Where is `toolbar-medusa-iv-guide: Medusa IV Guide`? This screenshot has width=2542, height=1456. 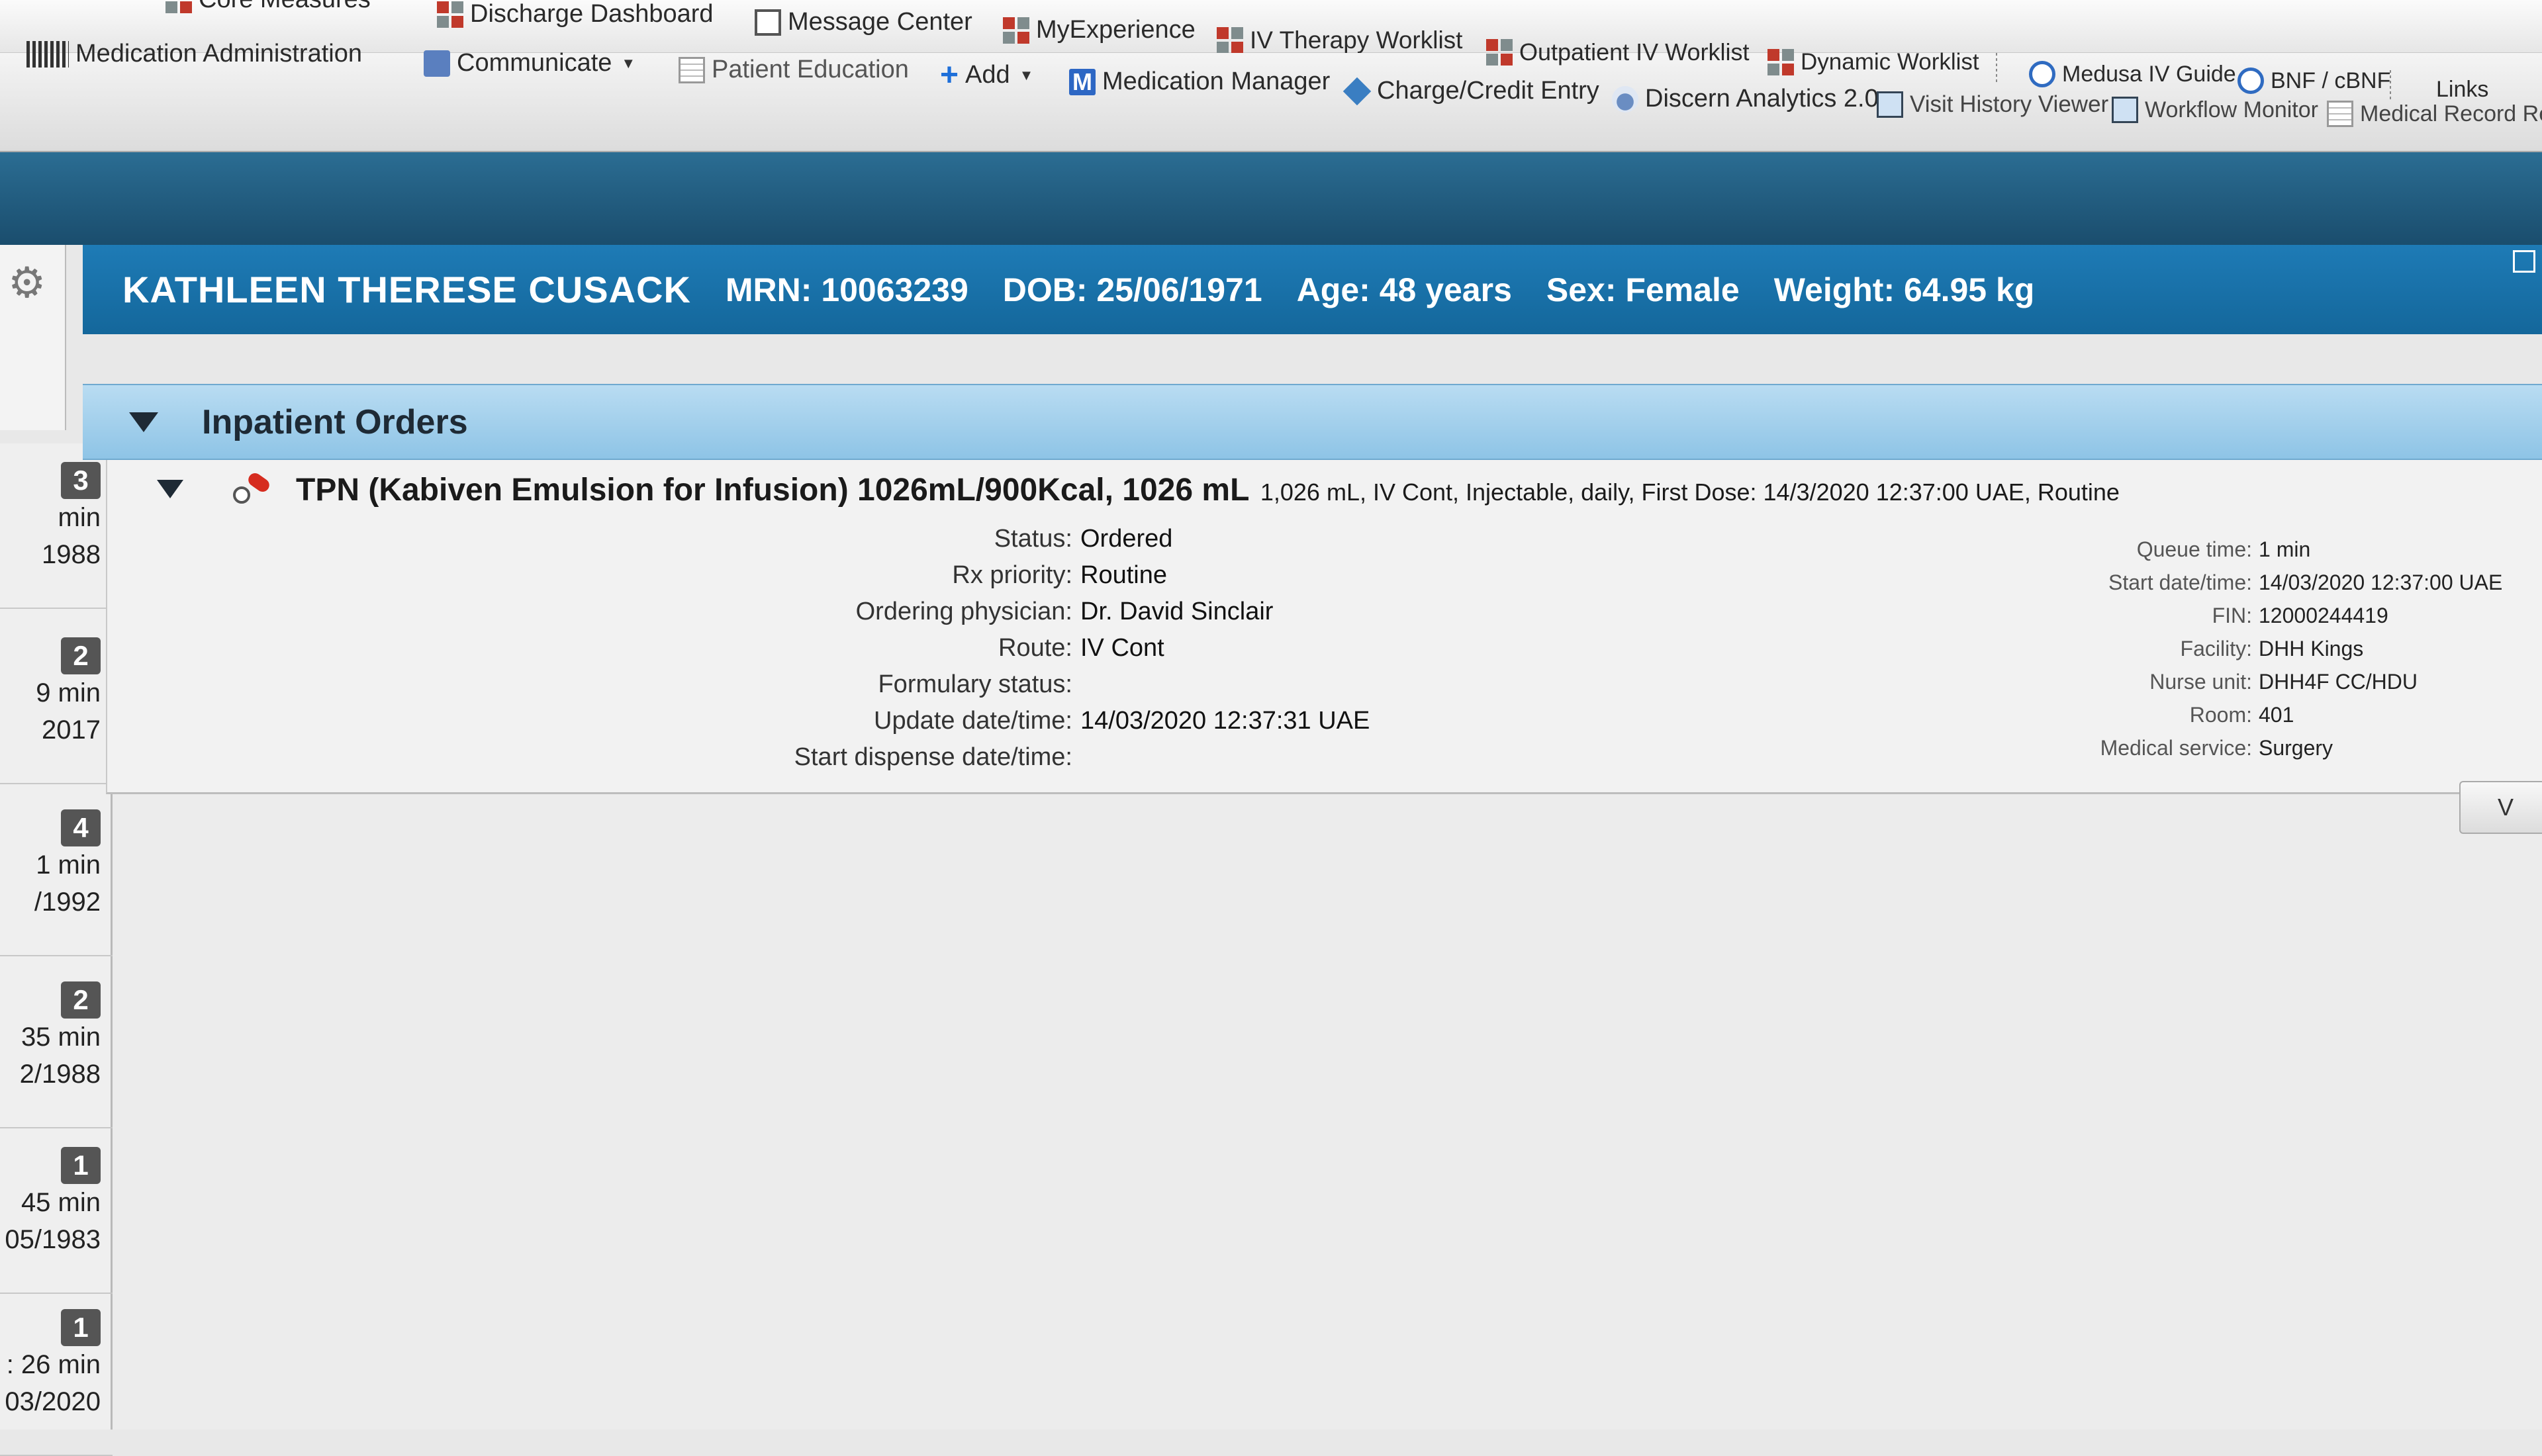
toolbar-medusa-iv-guide: Medusa IV Guide is located at coordinates (2132, 74).